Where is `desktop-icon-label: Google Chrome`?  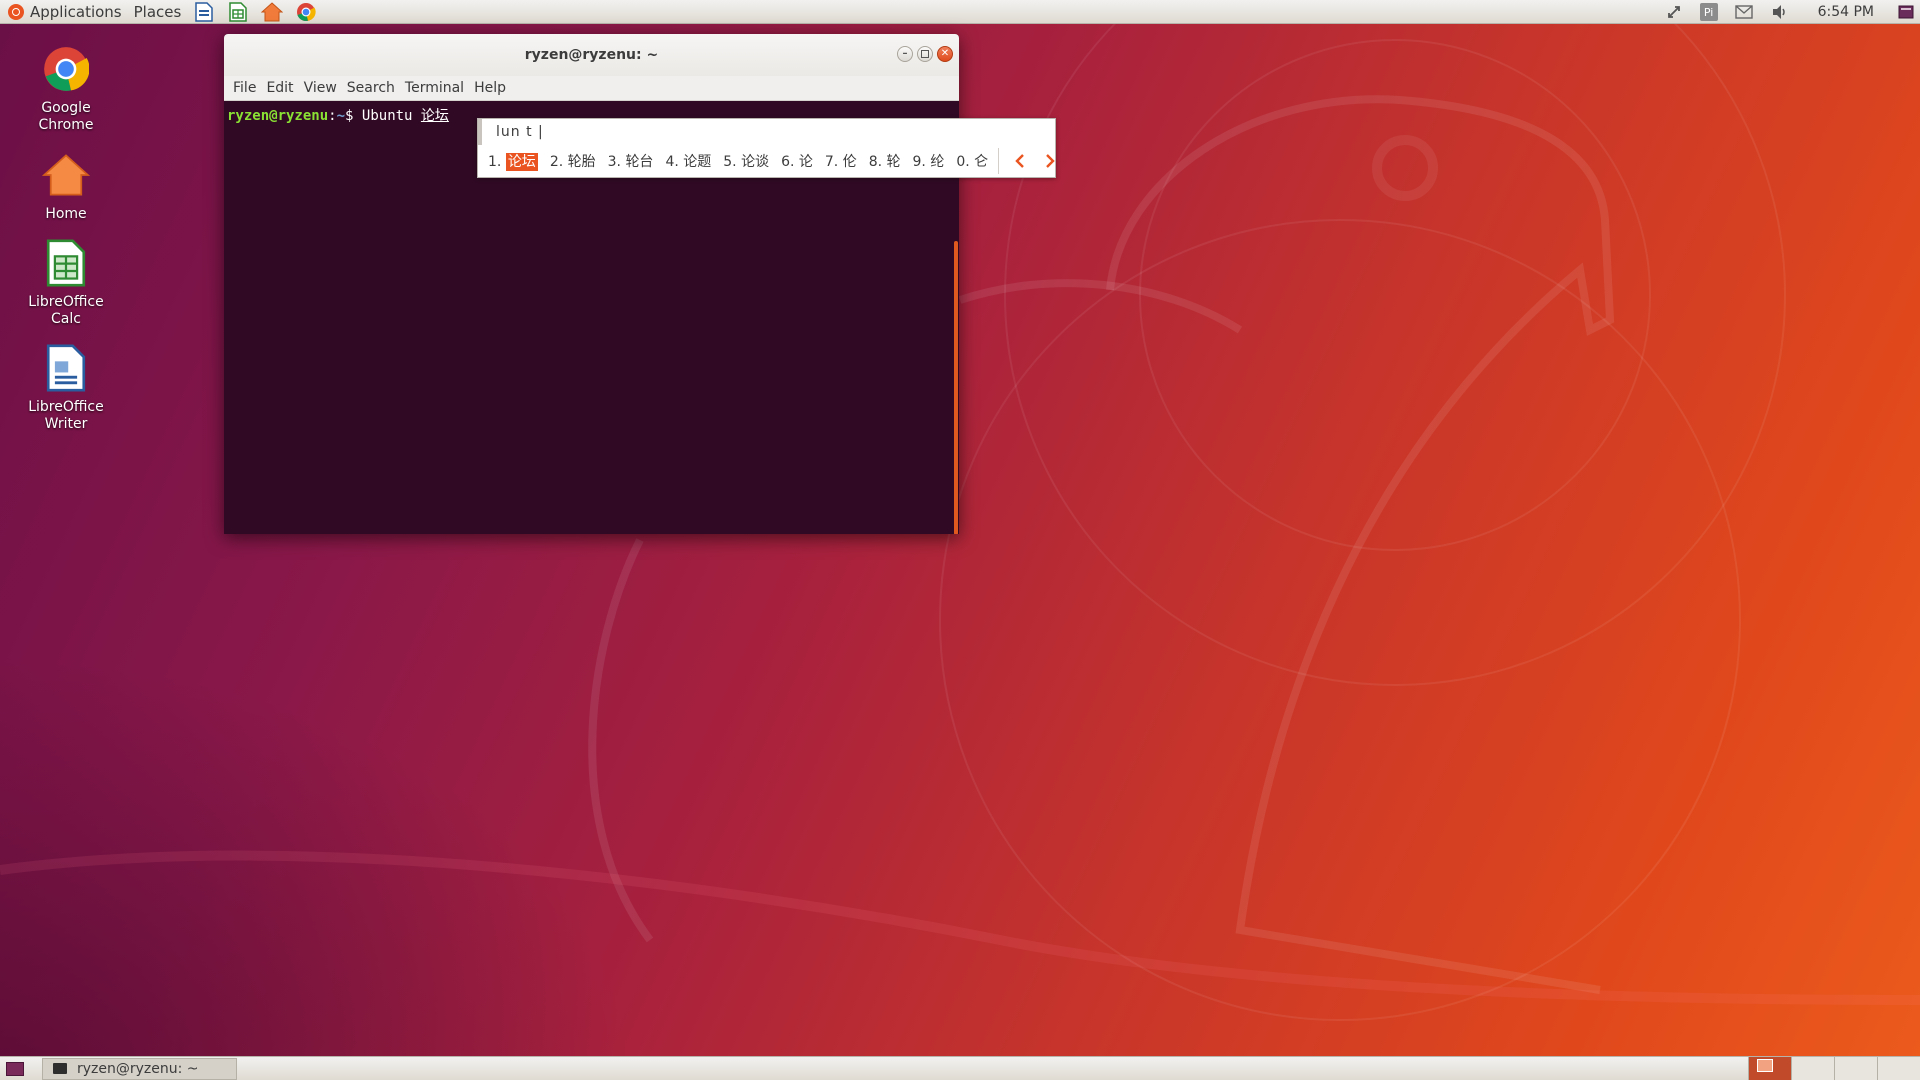
desktop-icon-label: Google Chrome is located at coordinates (66, 116).